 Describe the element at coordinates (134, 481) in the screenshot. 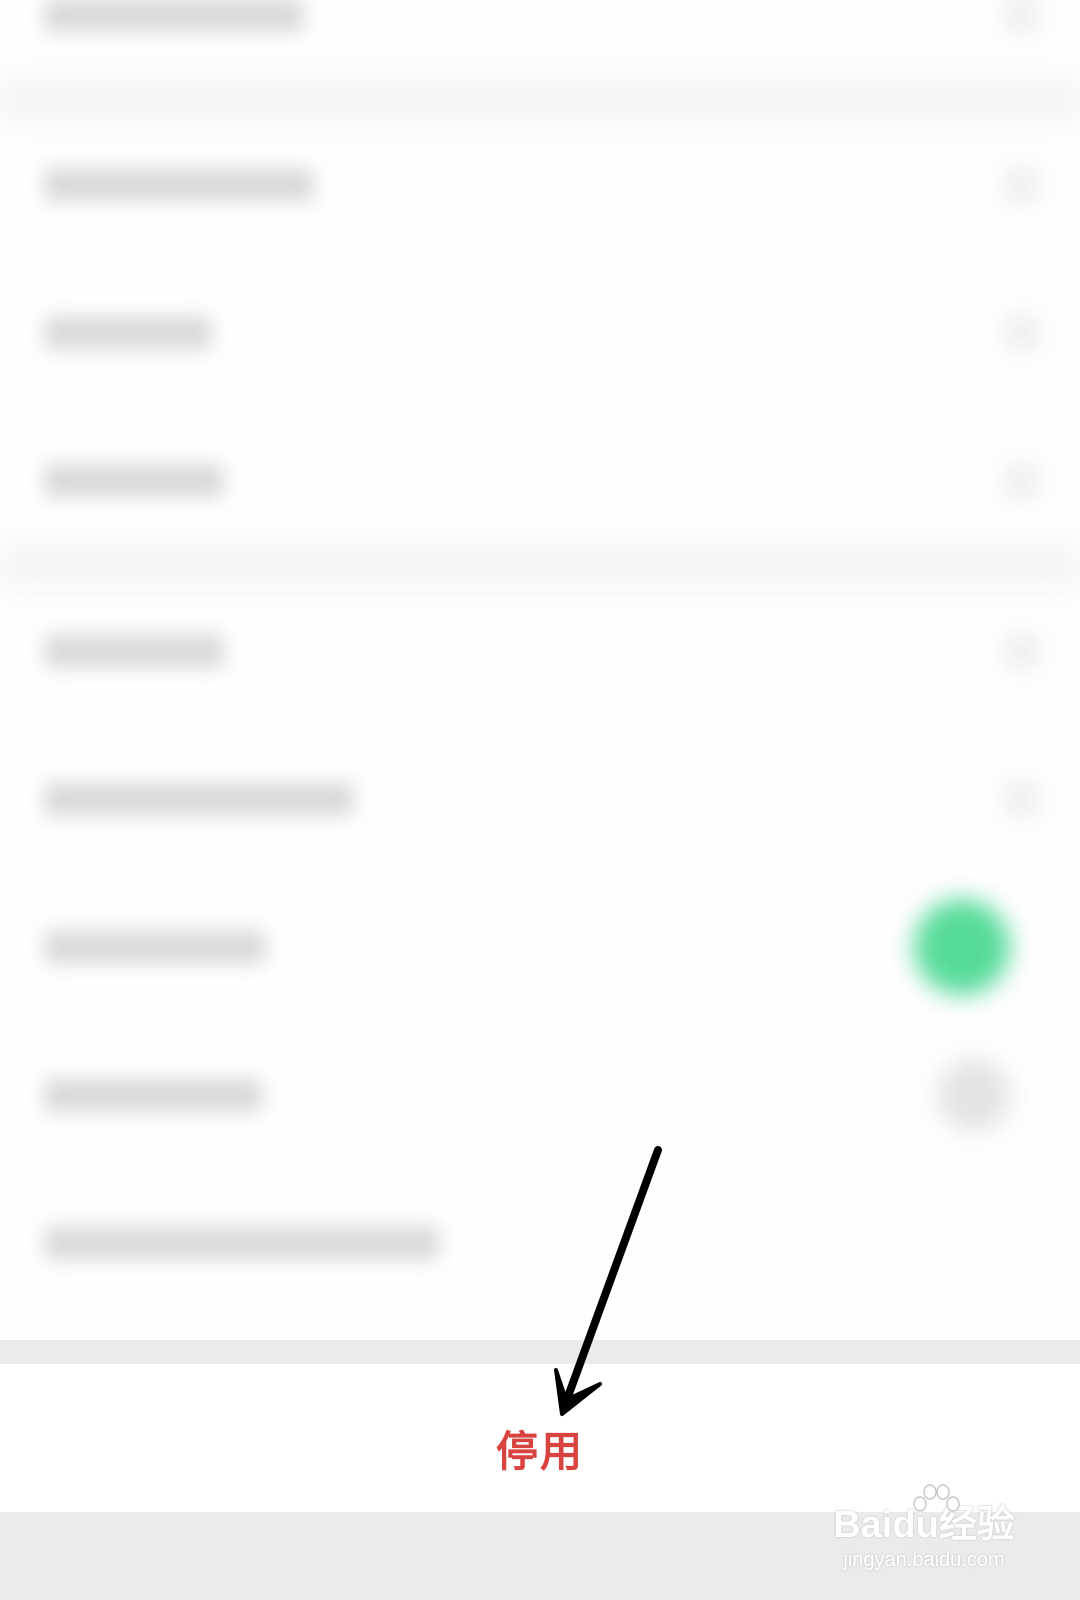

I see `settings-row-4-label` at that location.